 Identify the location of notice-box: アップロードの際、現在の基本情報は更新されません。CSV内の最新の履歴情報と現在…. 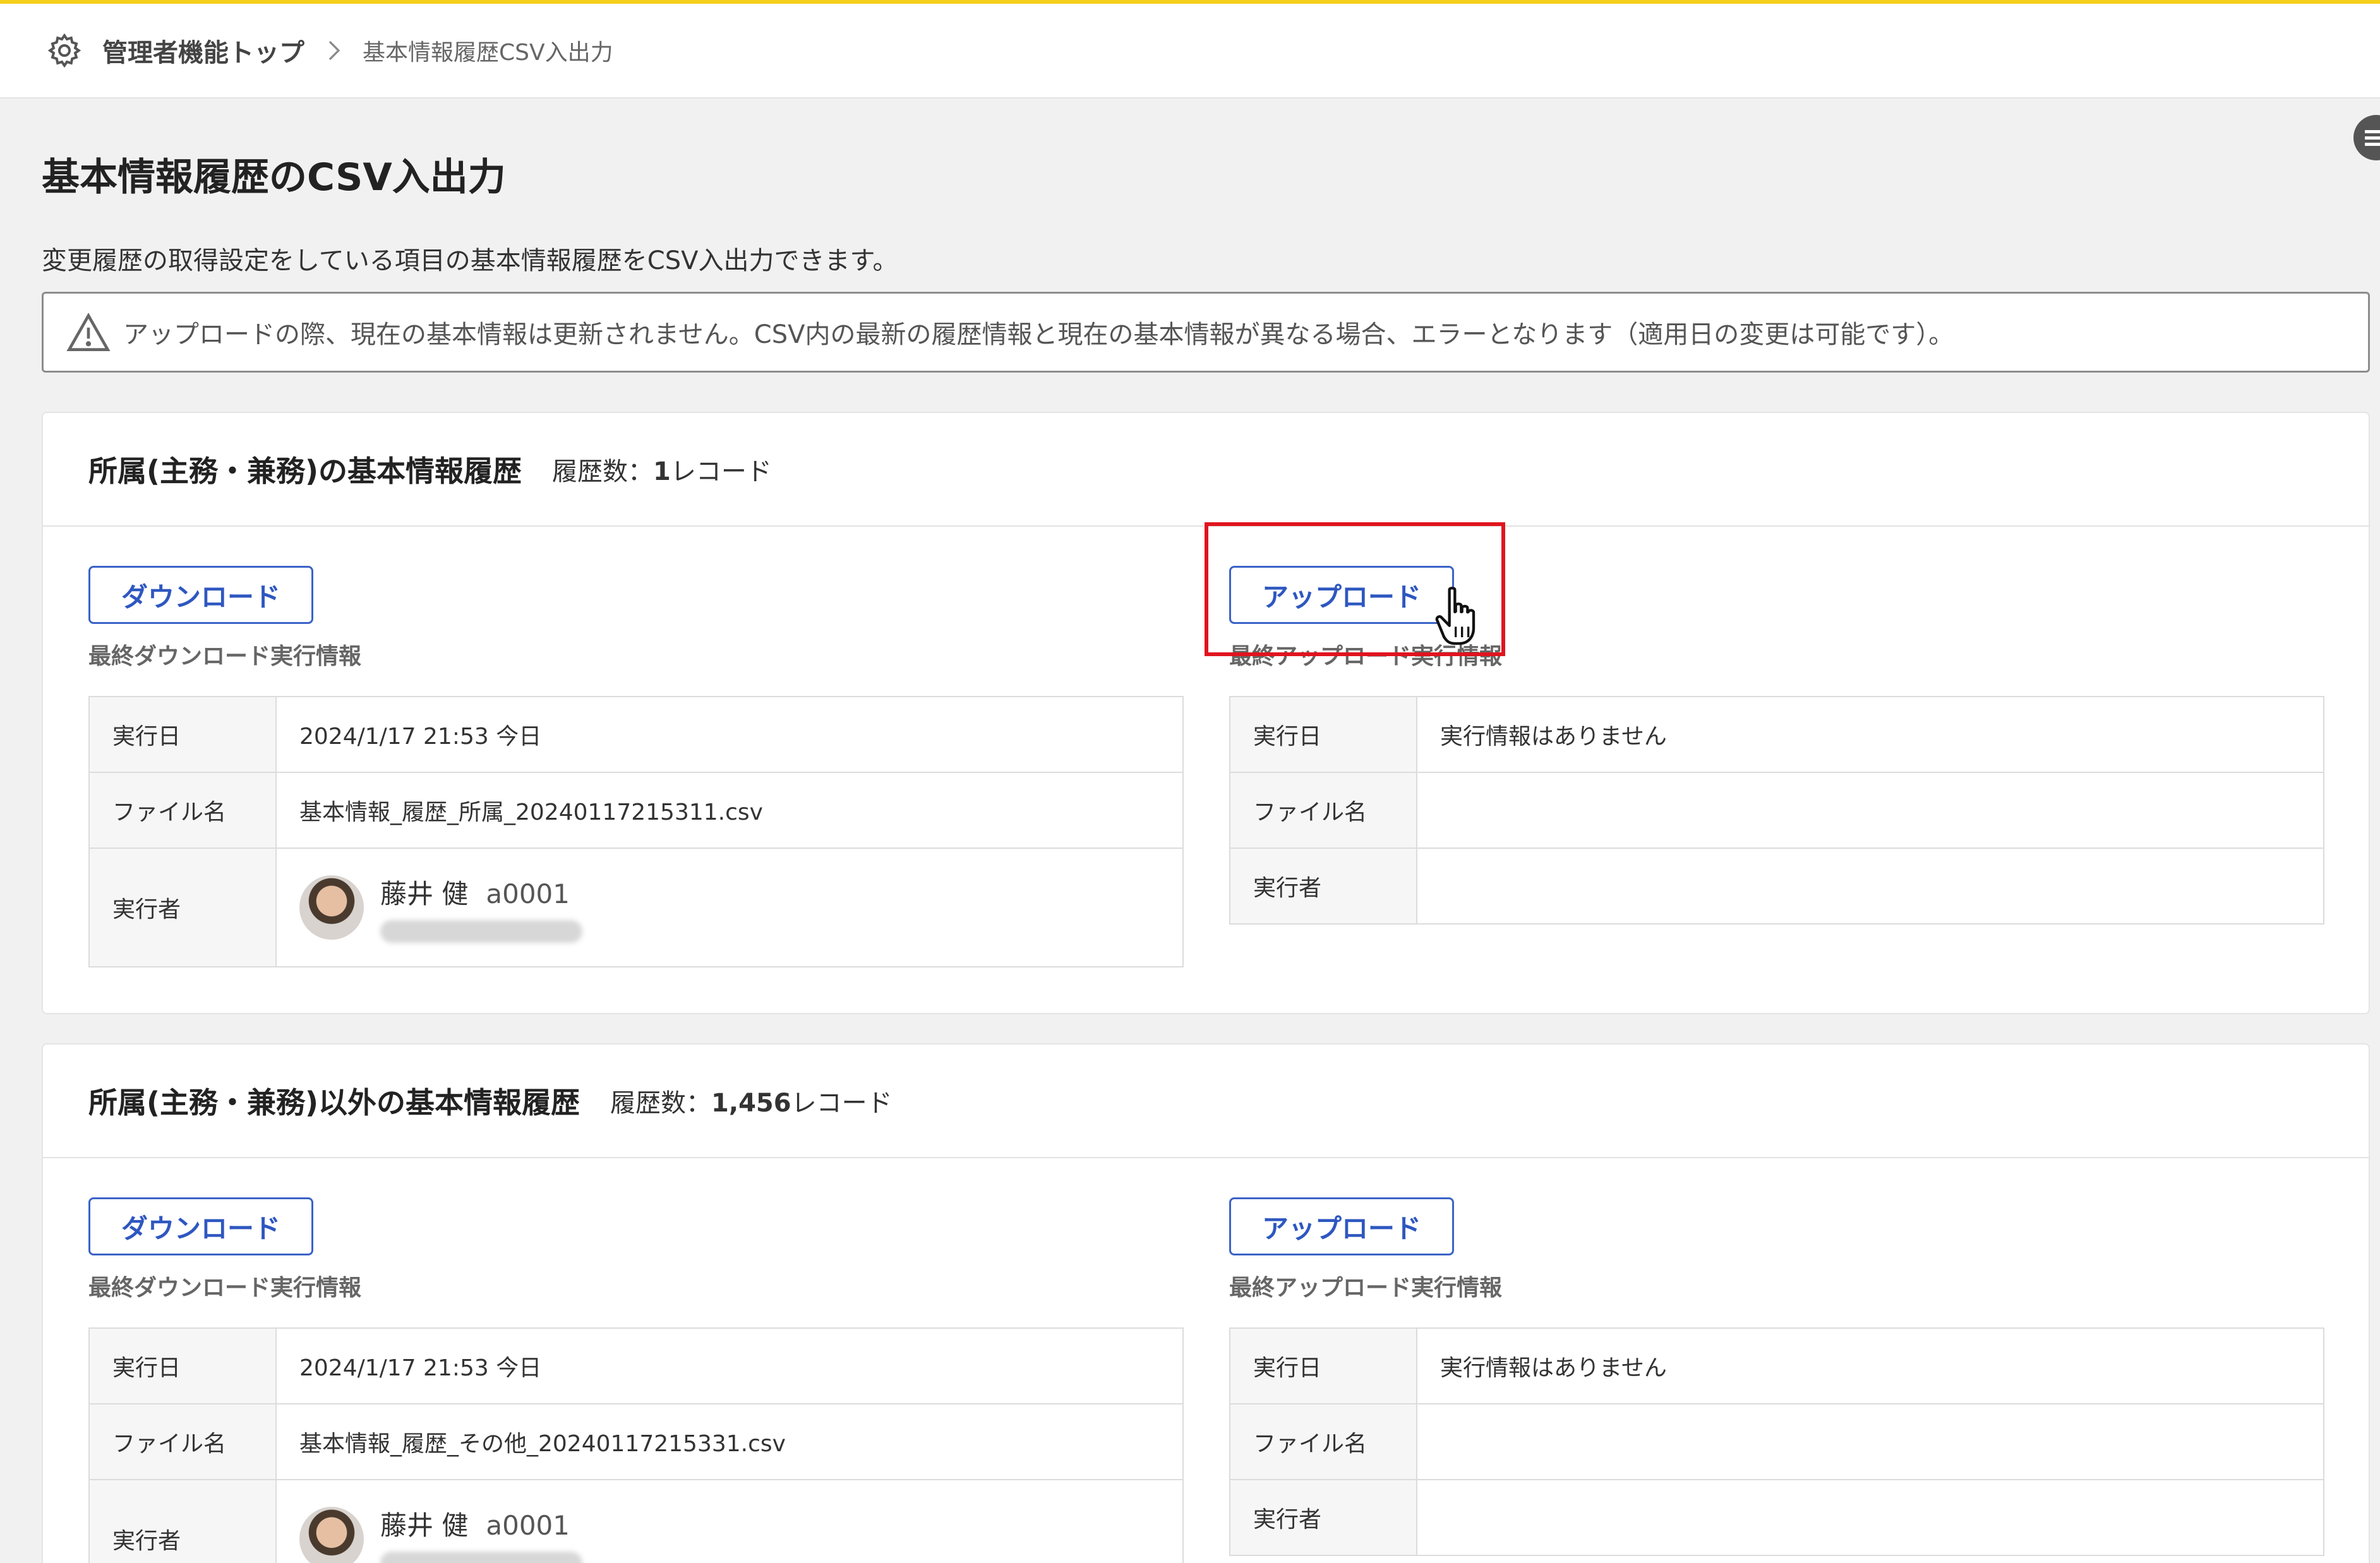
(1206, 332).